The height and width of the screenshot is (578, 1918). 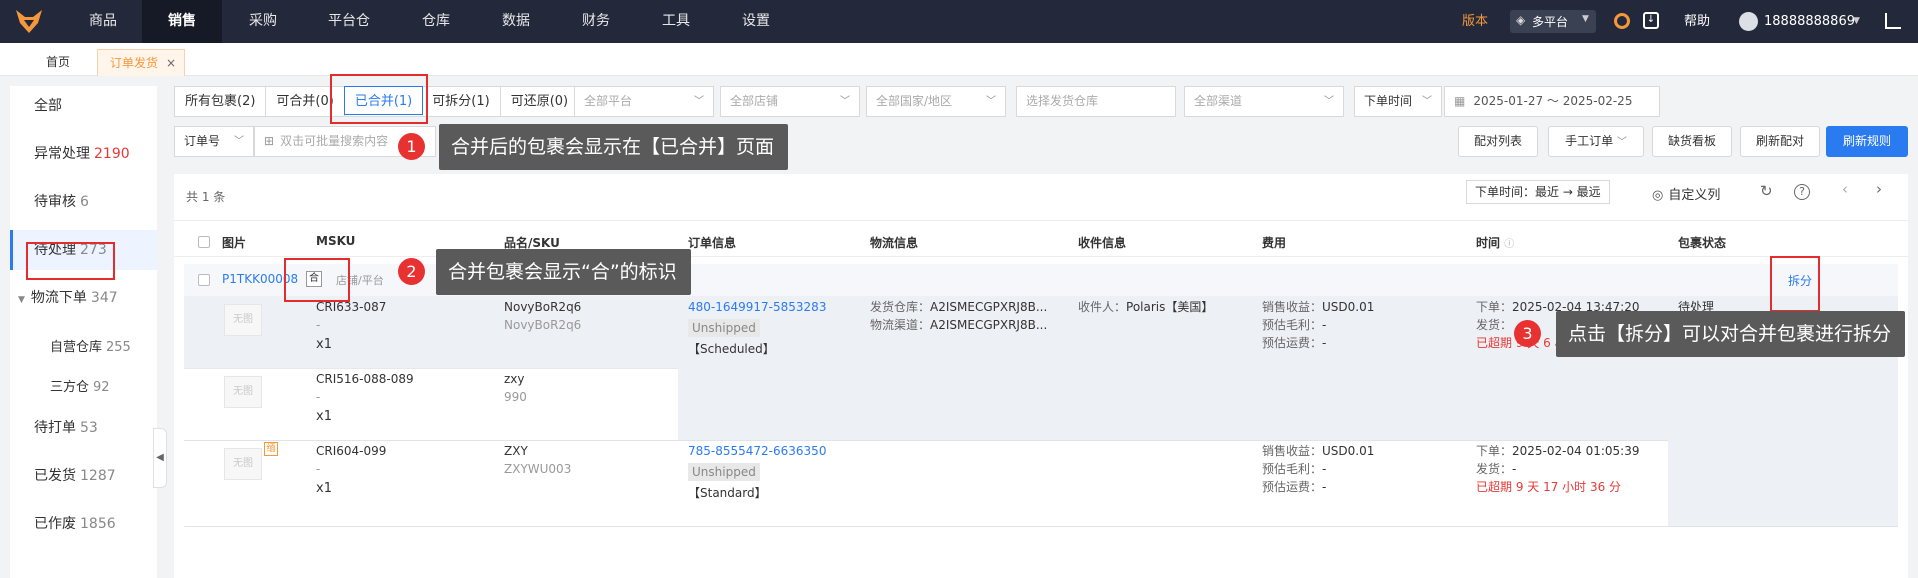 I want to click on prev-page-icon: ‹, so click(x=1845, y=189).